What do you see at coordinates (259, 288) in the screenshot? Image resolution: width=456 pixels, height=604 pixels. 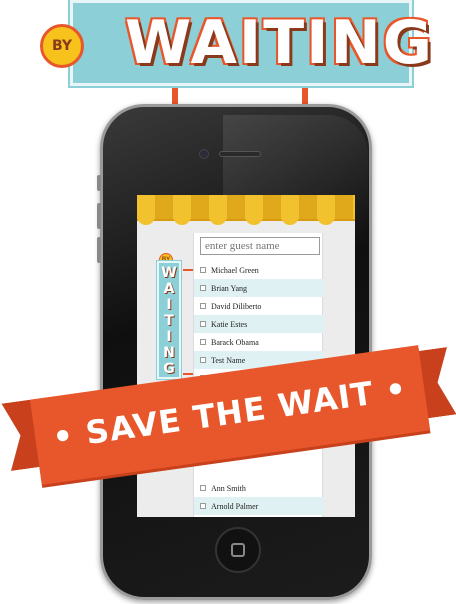 I see `guest-row: Brian Yang` at bounding box center [259, 288].